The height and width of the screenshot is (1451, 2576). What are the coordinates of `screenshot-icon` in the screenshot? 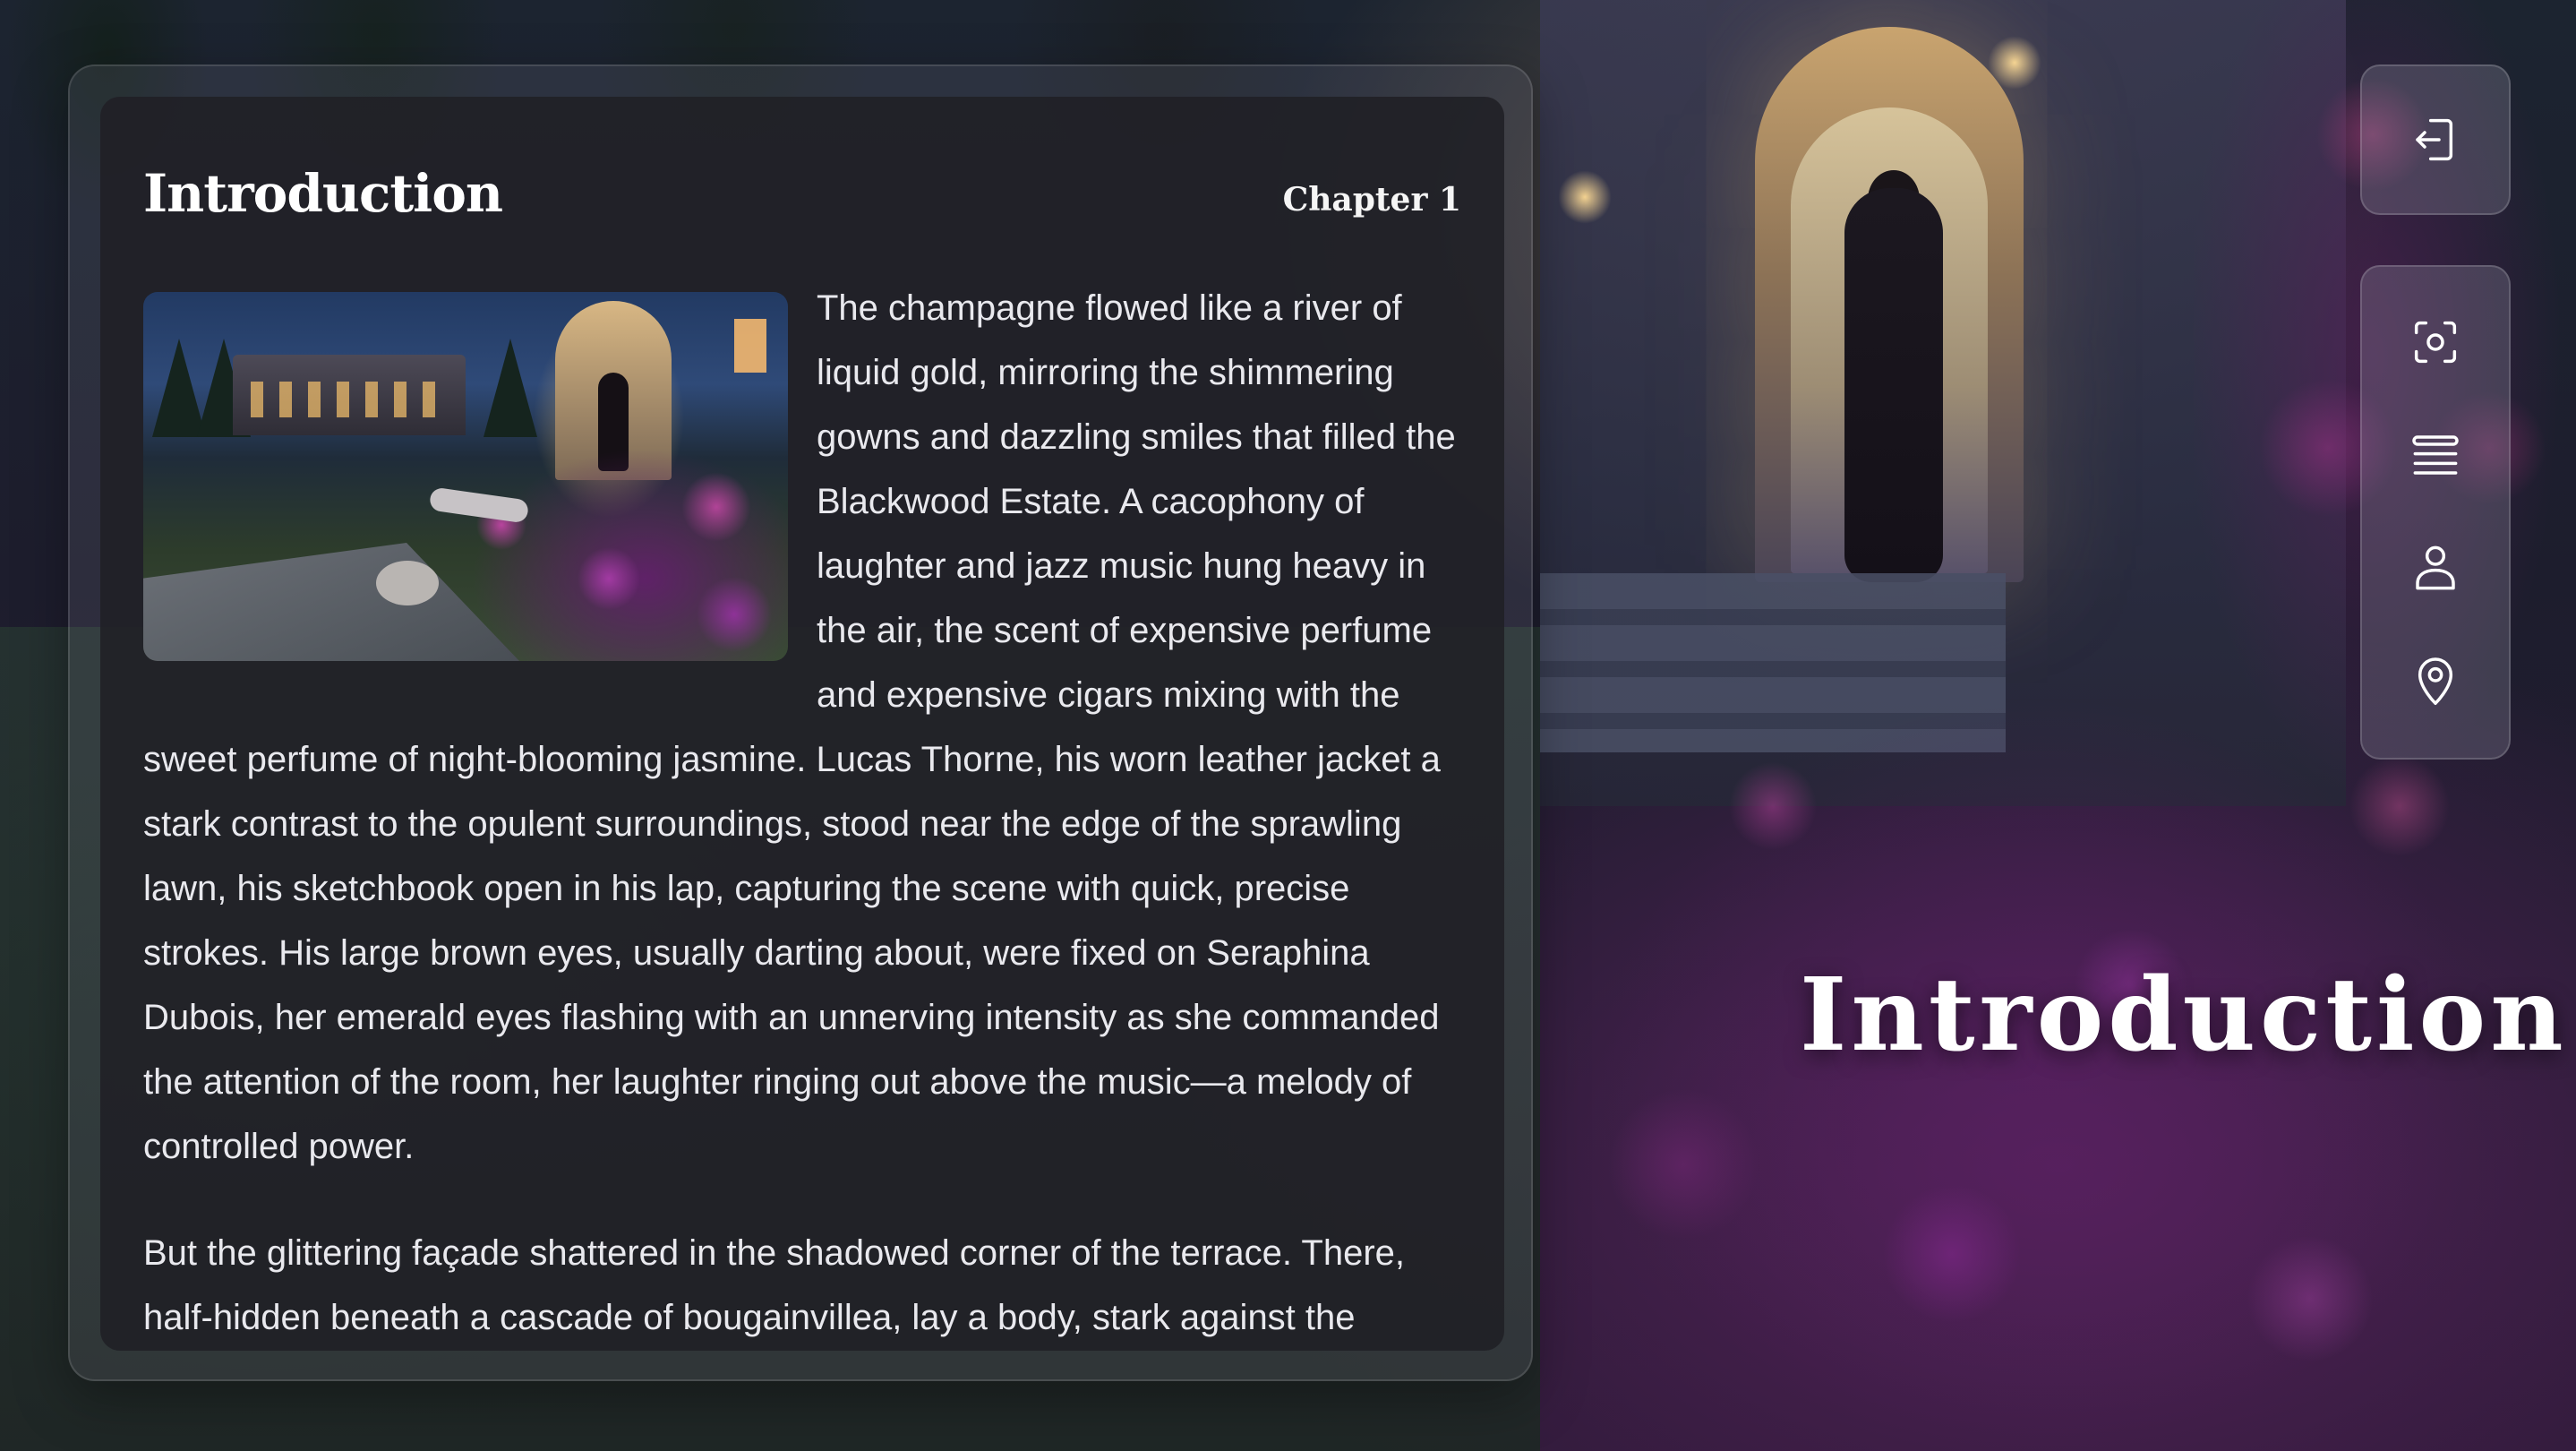 It's located at (2435, 343).